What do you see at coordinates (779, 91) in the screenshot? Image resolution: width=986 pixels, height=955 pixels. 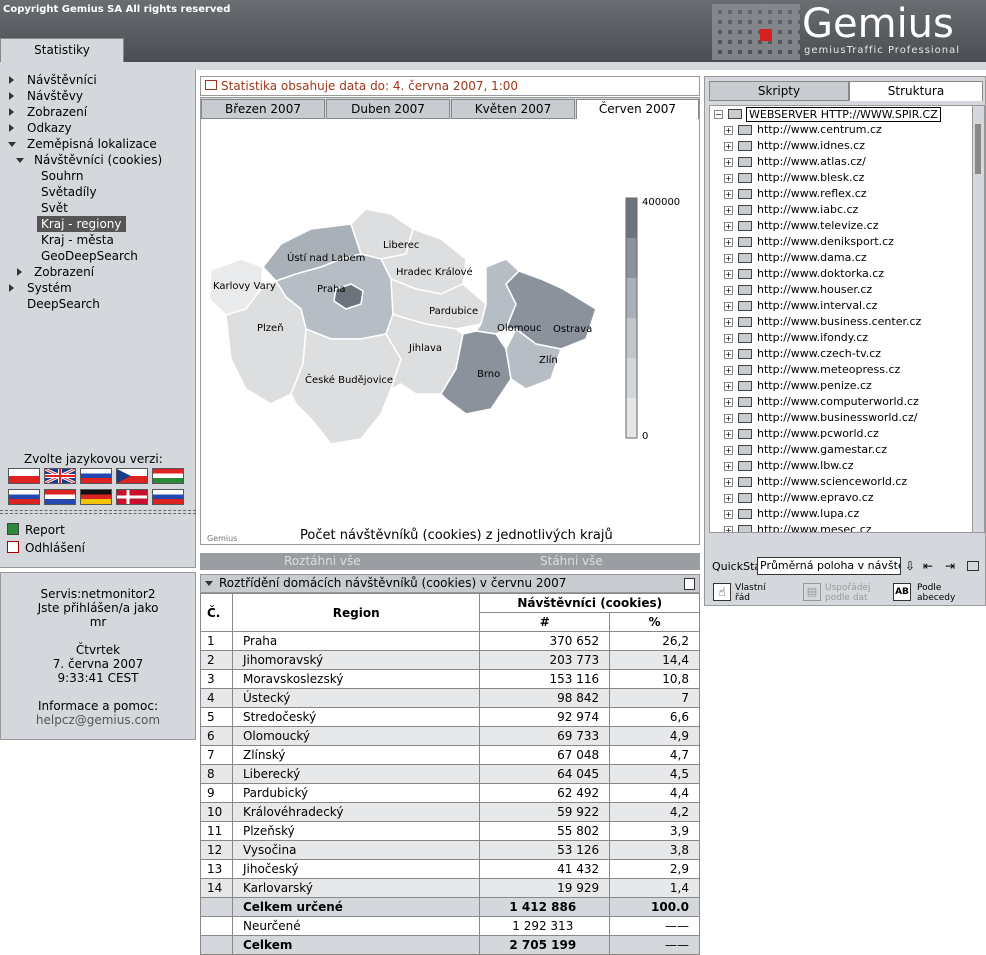 I see `tab-skripty: Skripty` at bounding box center [779, 91].